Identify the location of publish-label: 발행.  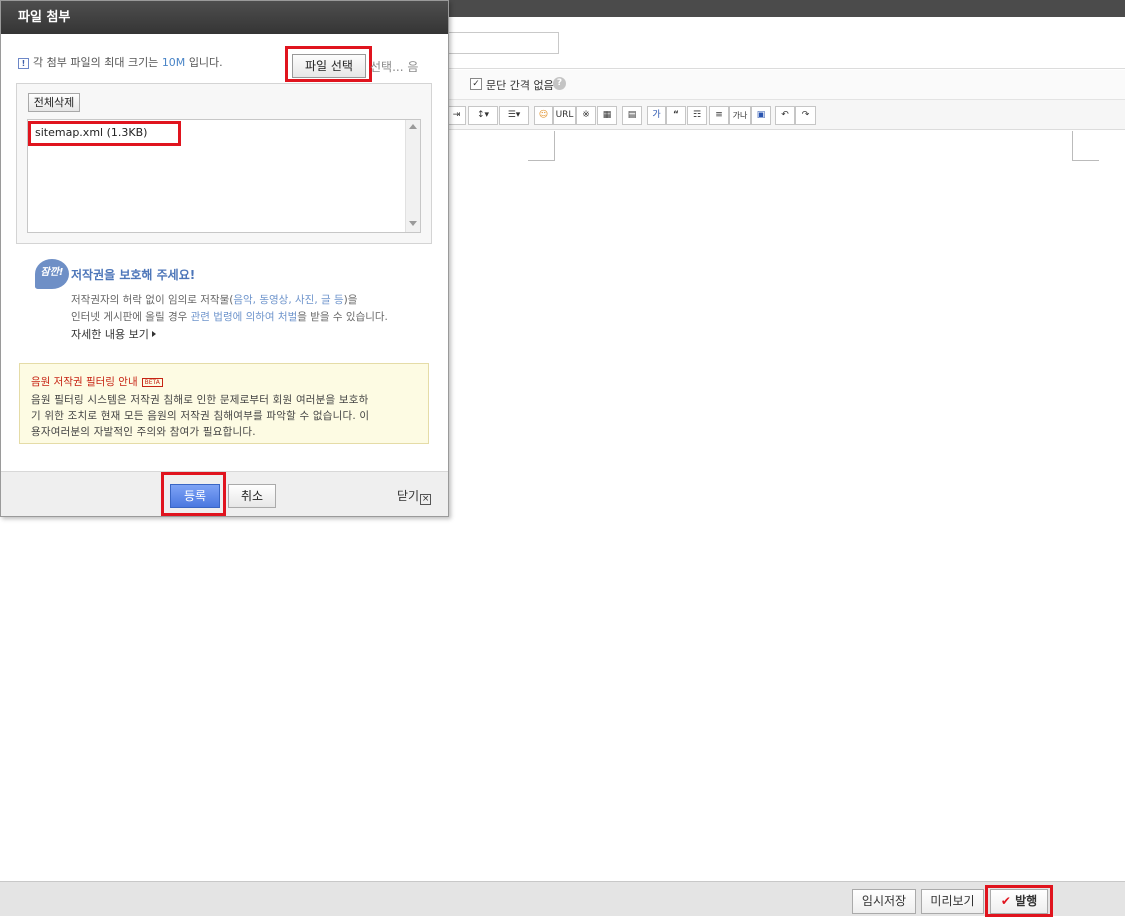
(1026, 901).